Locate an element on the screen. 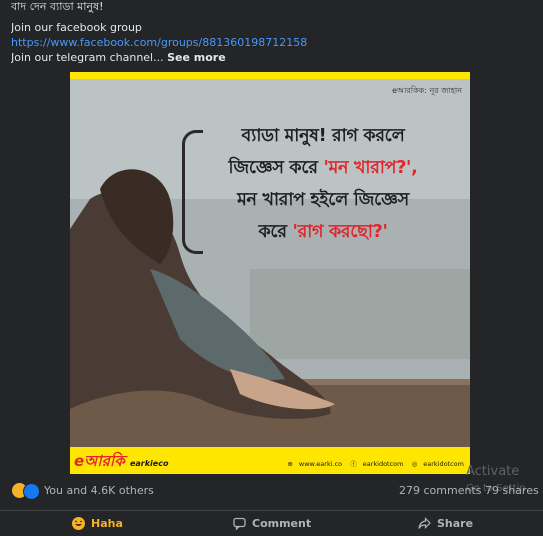  globe-icon: ⊕ is located at coordinates (290, 464).